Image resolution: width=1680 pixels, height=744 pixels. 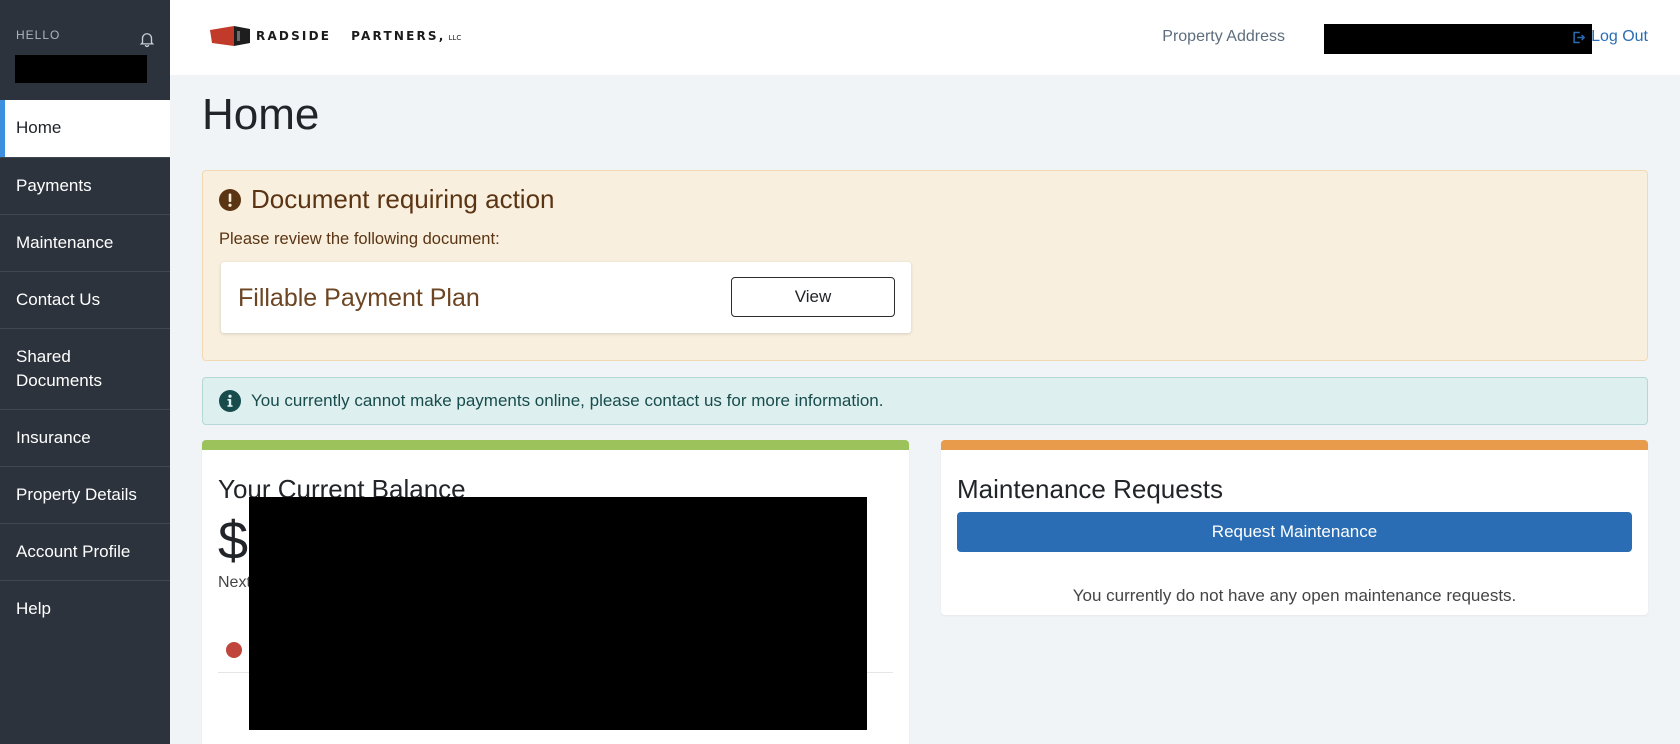 What do you see at coordinates (1619, 36) in the screenshot?
I see `logout-label: Log Out` at bounding box center [1619, 36].